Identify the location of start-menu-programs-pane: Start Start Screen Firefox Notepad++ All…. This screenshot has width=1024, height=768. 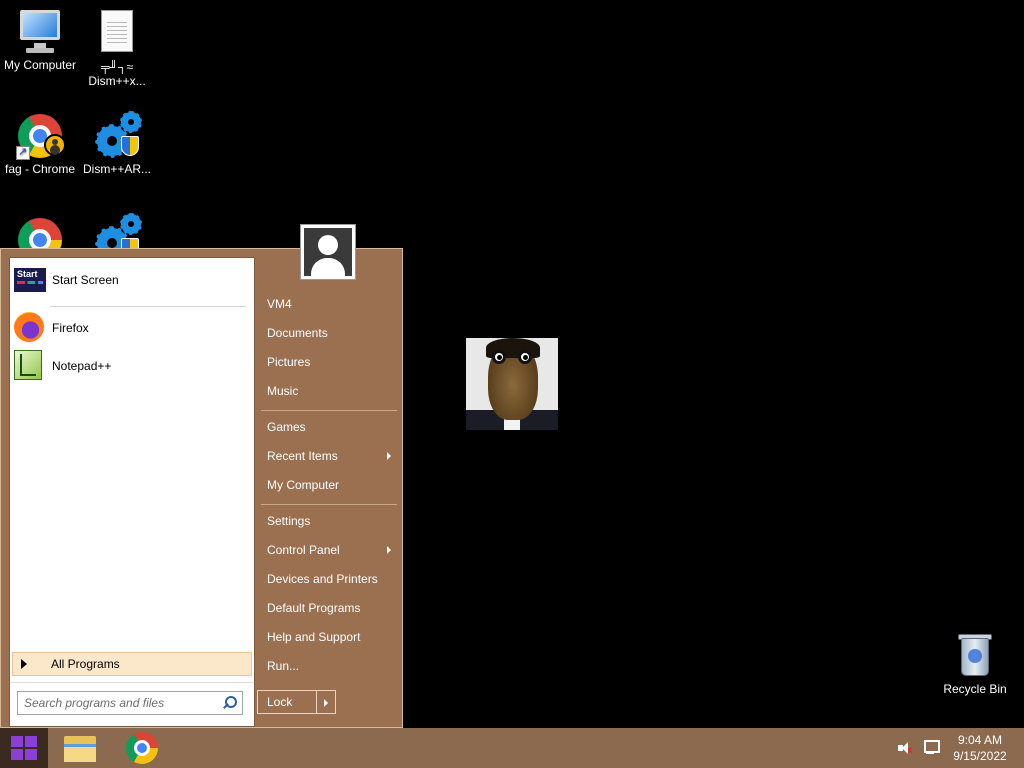
(132, 492).